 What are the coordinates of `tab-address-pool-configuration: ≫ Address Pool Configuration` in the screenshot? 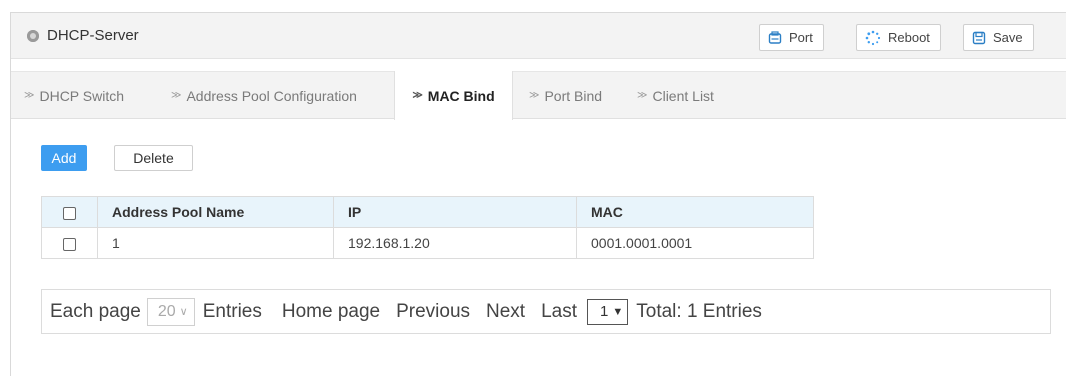 It's located at (264, 95).